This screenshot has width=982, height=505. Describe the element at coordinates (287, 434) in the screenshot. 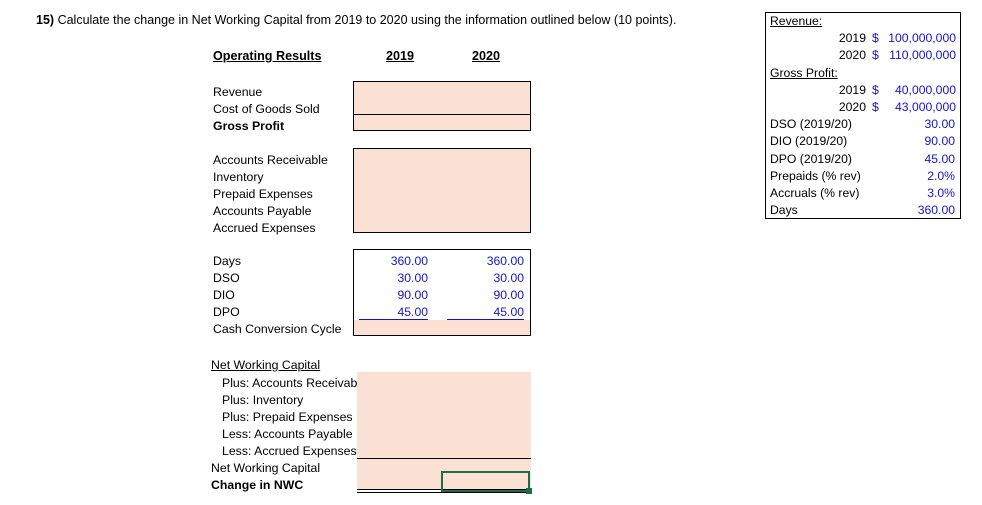

I see `row-label-less-accounts-payable: Less: Accounts Payable` at that location.